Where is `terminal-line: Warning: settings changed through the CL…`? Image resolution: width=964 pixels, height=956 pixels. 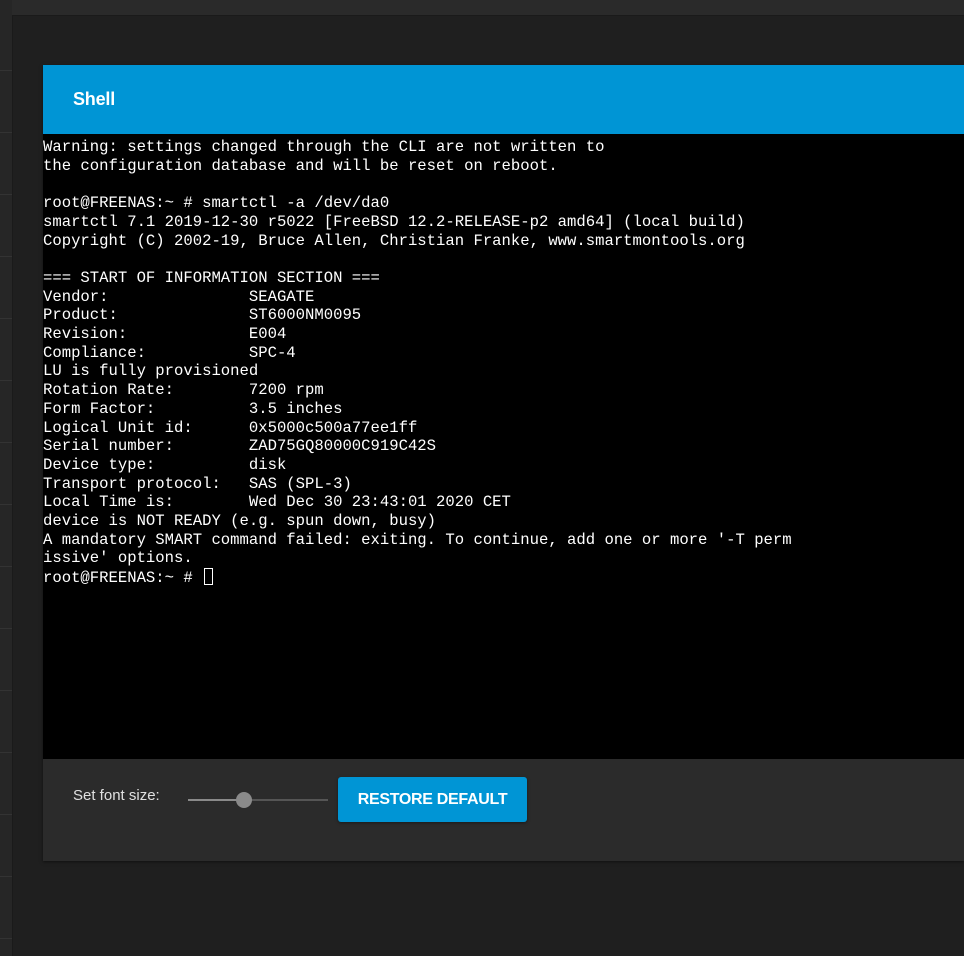
terminal-line: Warning: settings changed through the CL… is located at coordinates (324, 147).